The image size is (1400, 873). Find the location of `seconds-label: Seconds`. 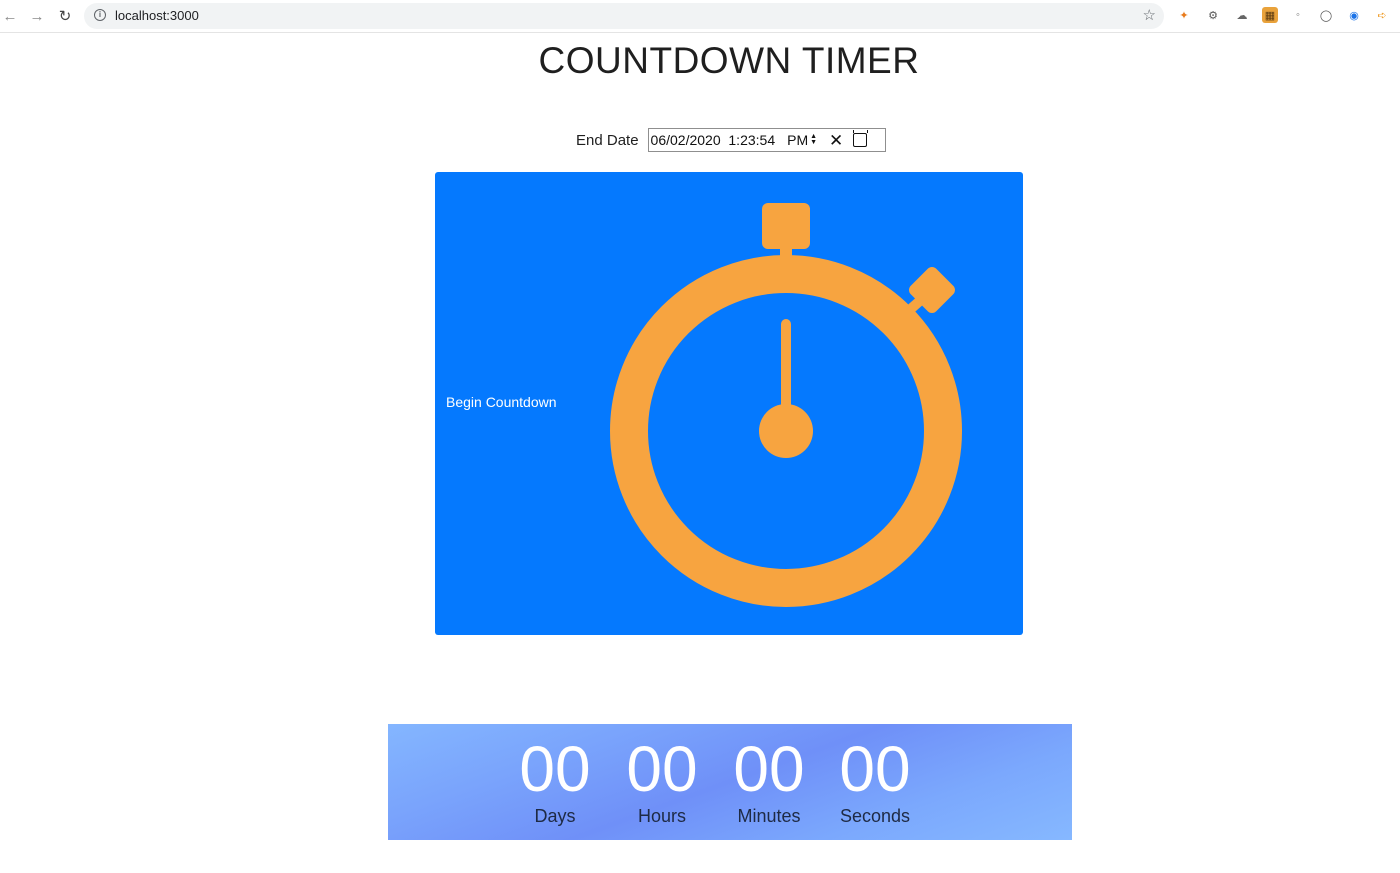

seconds-label: Seconds is located at coordinates (875, 816).